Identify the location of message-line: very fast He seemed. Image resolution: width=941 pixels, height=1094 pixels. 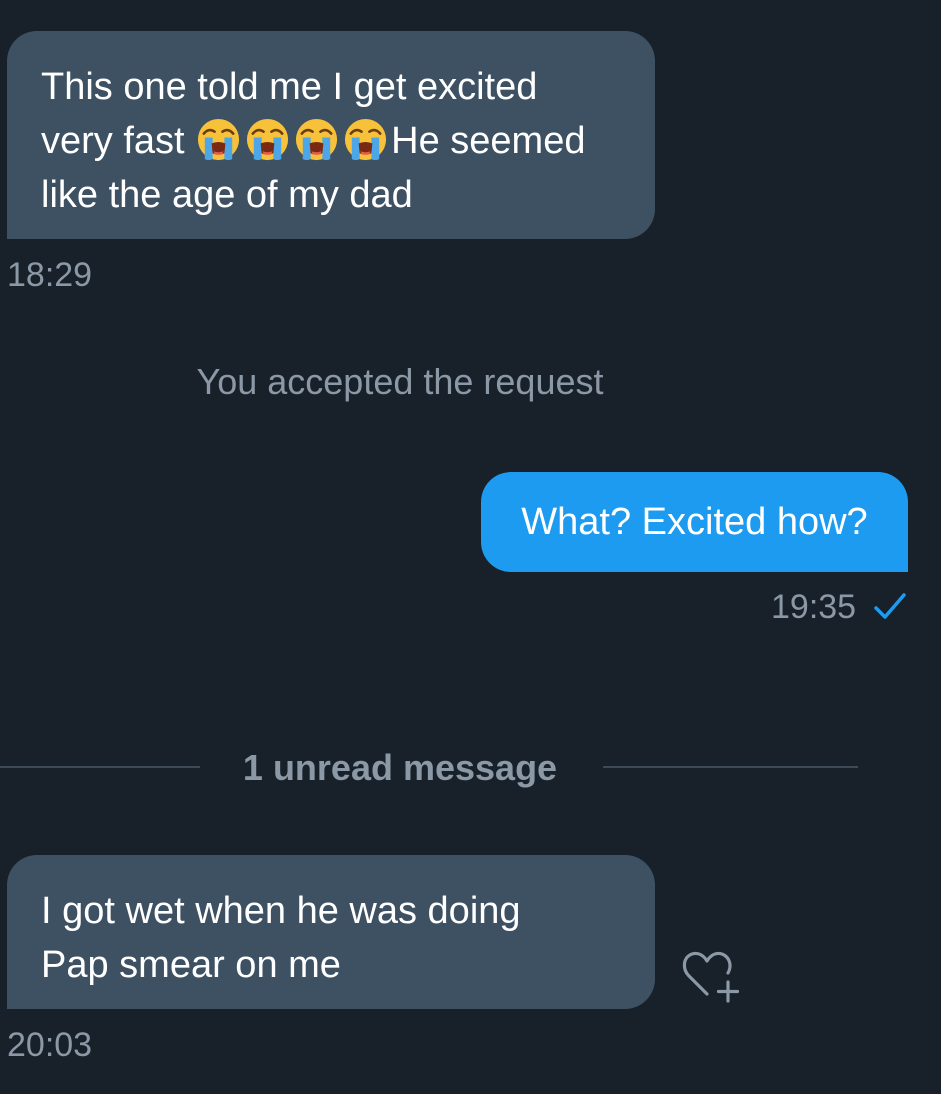
(331, 141).